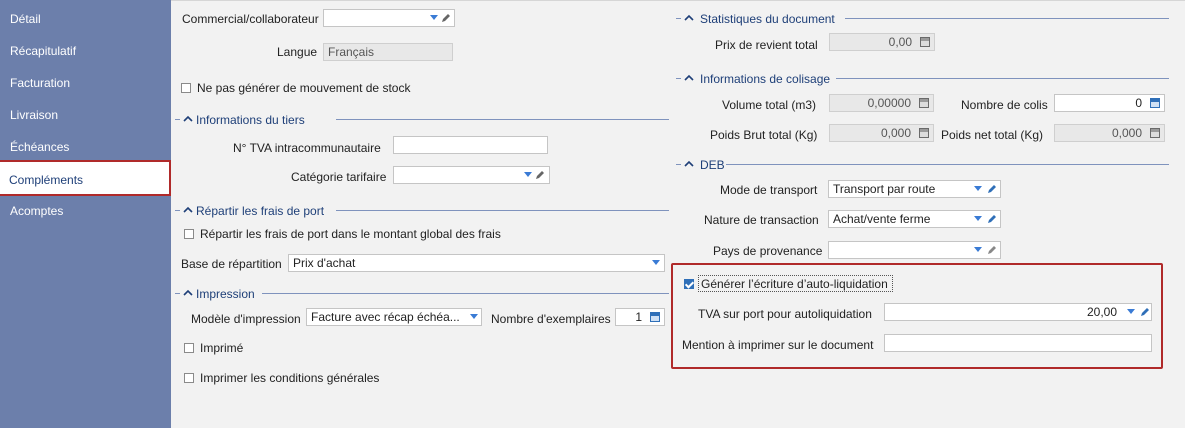 This screenshot has height=428, width=1185. What do you see at coordinates (43, 51) in the screenshot?
I see `sidebar-item-recapitulatif: Récapitulatif` at bounding box center [43, 51].